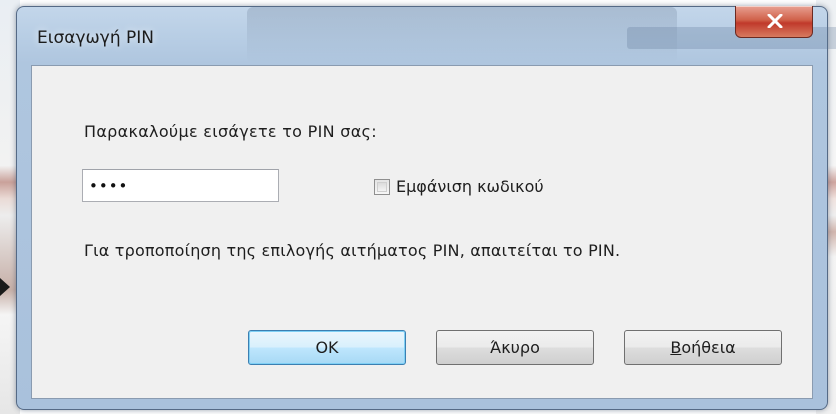  What do you see at coordinates (230, 131) in the screenshot?
I see `pin-prompt-label: Παρακαλούμε εισάγετε το PIN σας:` at bounding box center [230, 131].